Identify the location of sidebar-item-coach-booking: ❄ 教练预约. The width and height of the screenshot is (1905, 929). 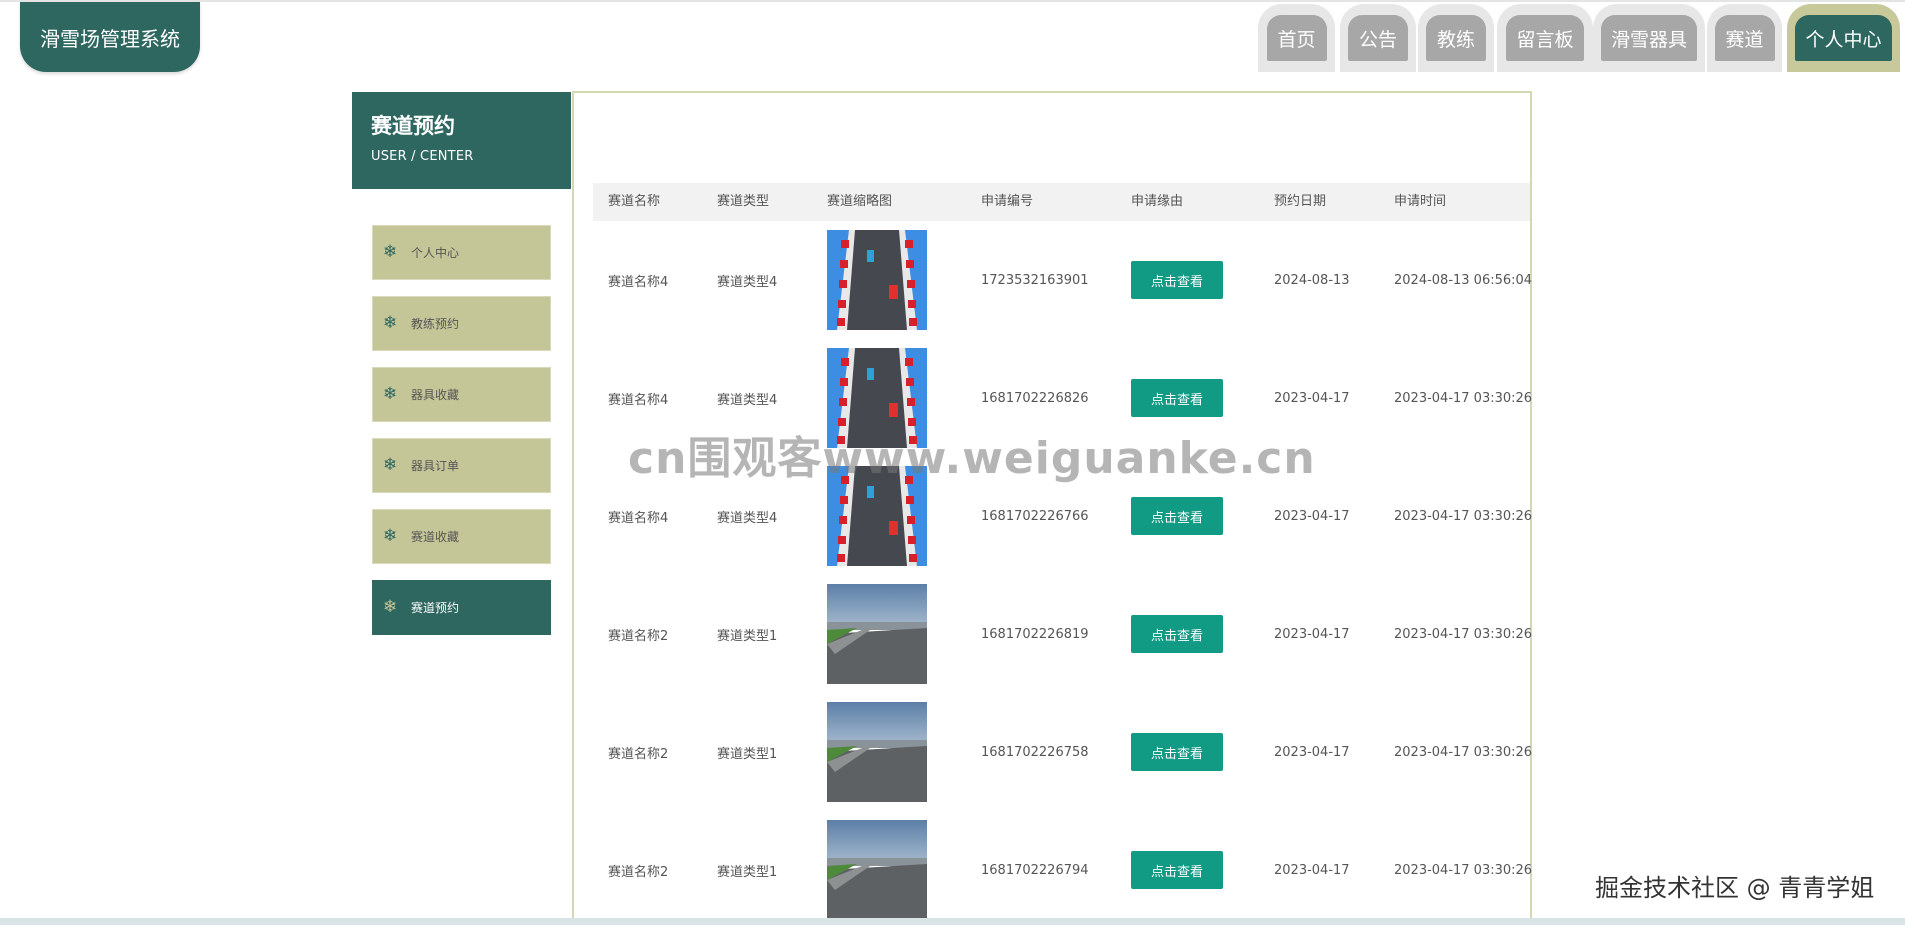
(461, 323).